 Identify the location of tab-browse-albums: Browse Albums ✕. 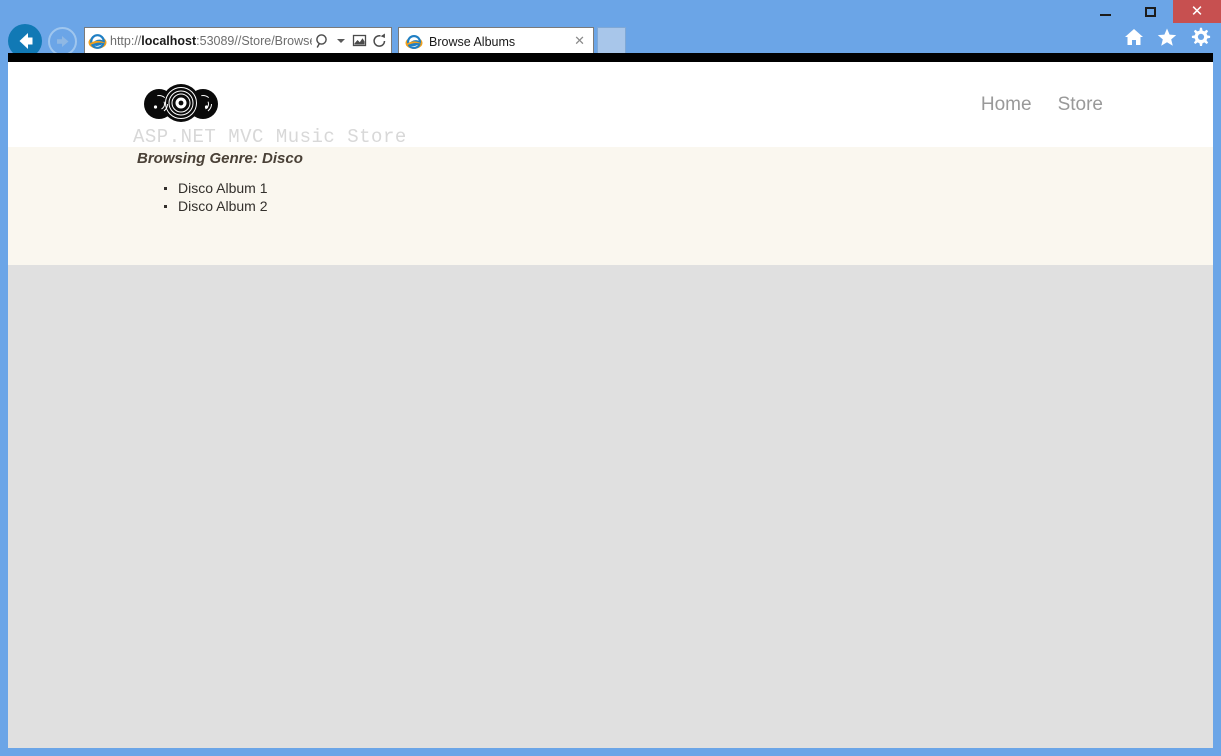
(496, 41).